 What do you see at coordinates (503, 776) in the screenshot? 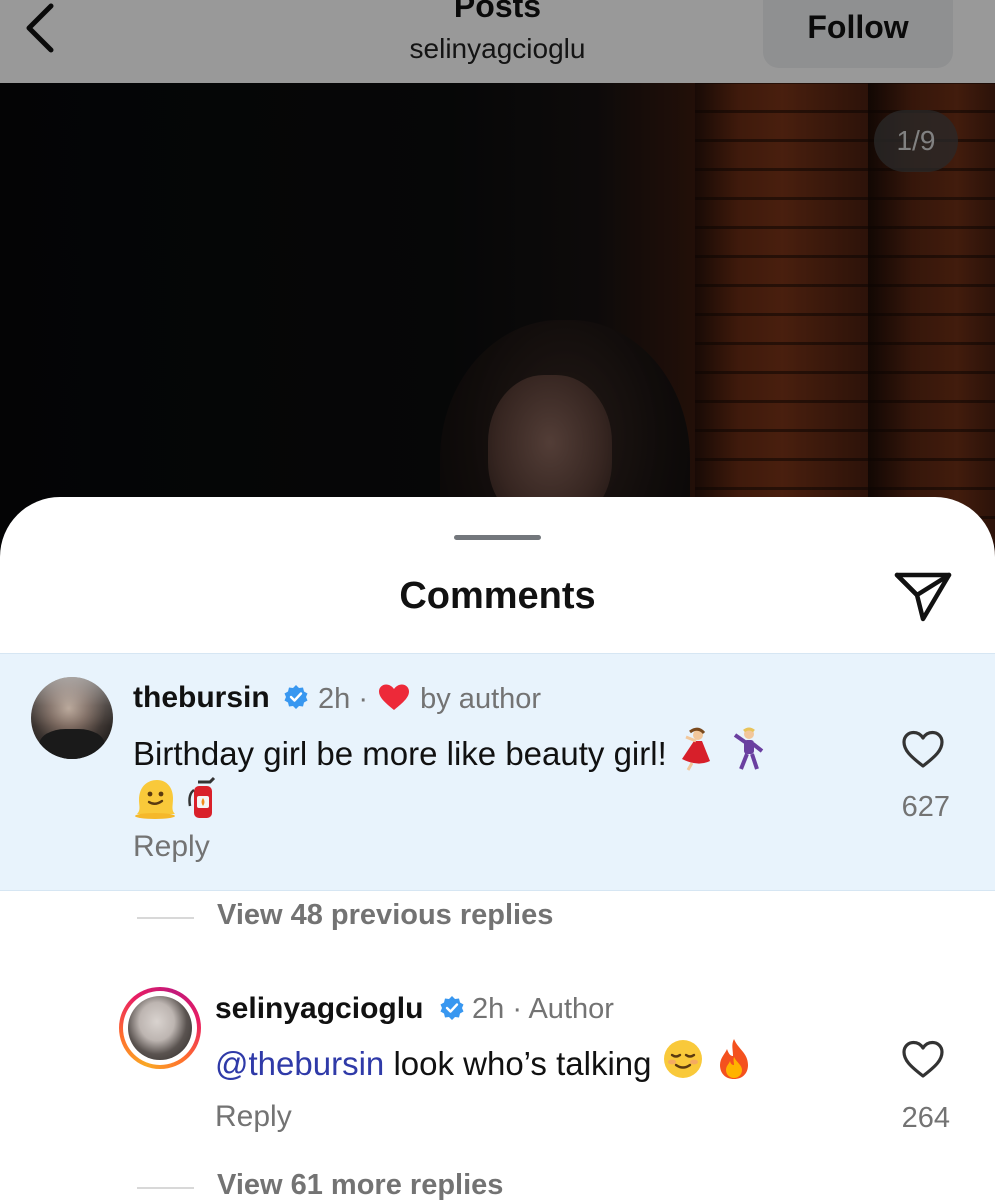
I see `comment-text: Birthday girl be more like beauty girl!` at bounding box center [503, 776].